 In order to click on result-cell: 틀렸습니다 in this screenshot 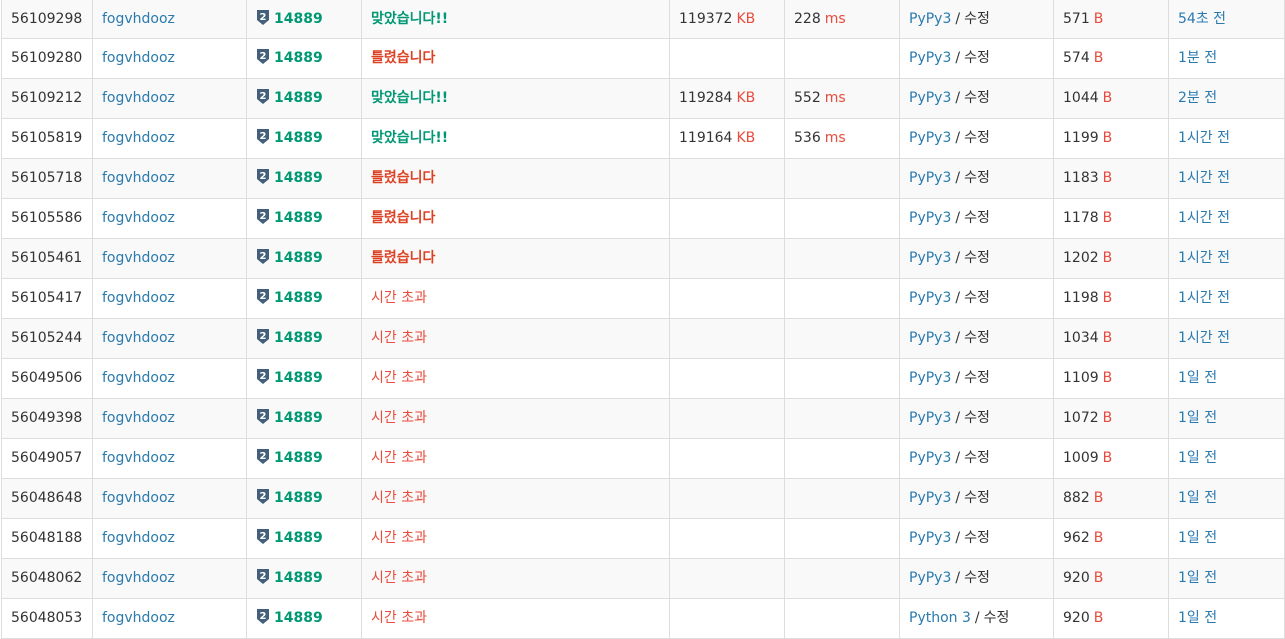, I will do `click(515, 258)`.